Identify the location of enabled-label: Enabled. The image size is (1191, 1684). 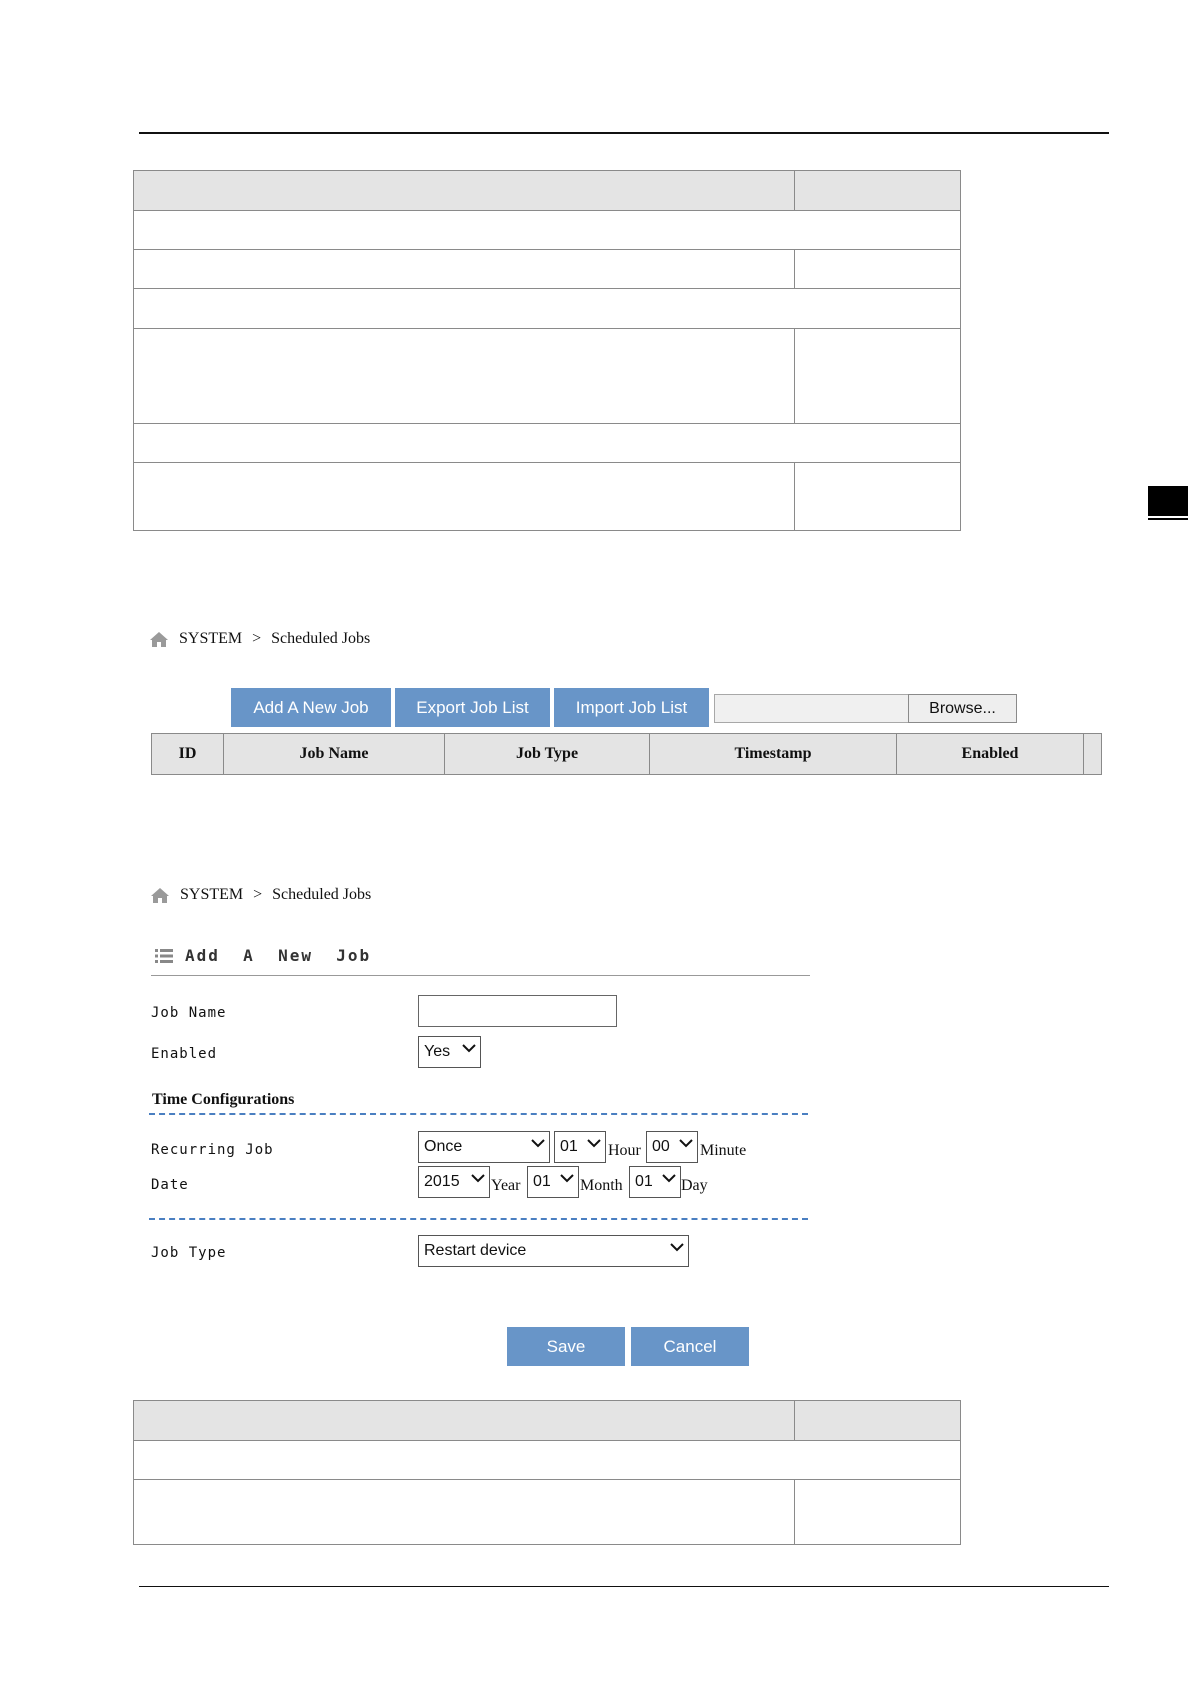
(184, 1054).